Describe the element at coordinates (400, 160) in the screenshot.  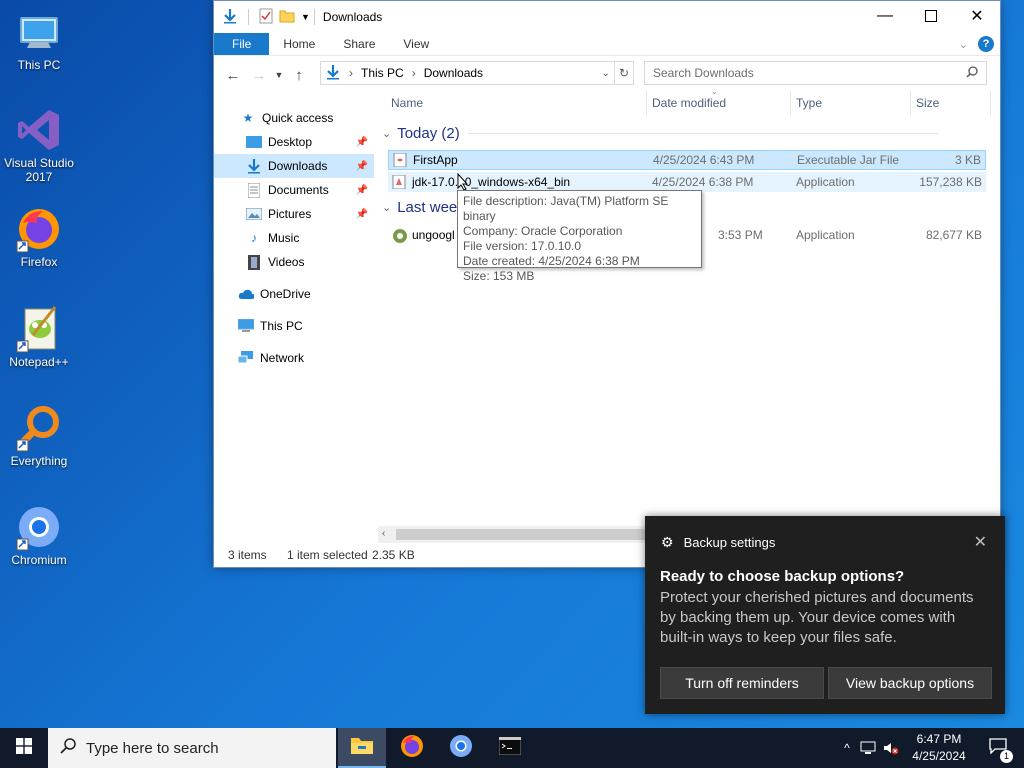
I see `jar-file-icon` at that location.